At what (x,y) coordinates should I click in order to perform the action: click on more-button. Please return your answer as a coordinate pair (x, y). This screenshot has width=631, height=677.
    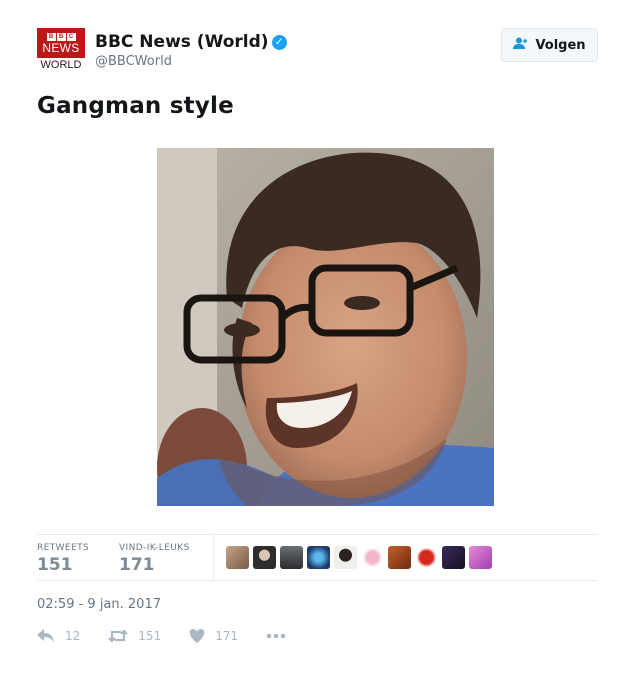
    Looking at the image, I should click on (276, 636).